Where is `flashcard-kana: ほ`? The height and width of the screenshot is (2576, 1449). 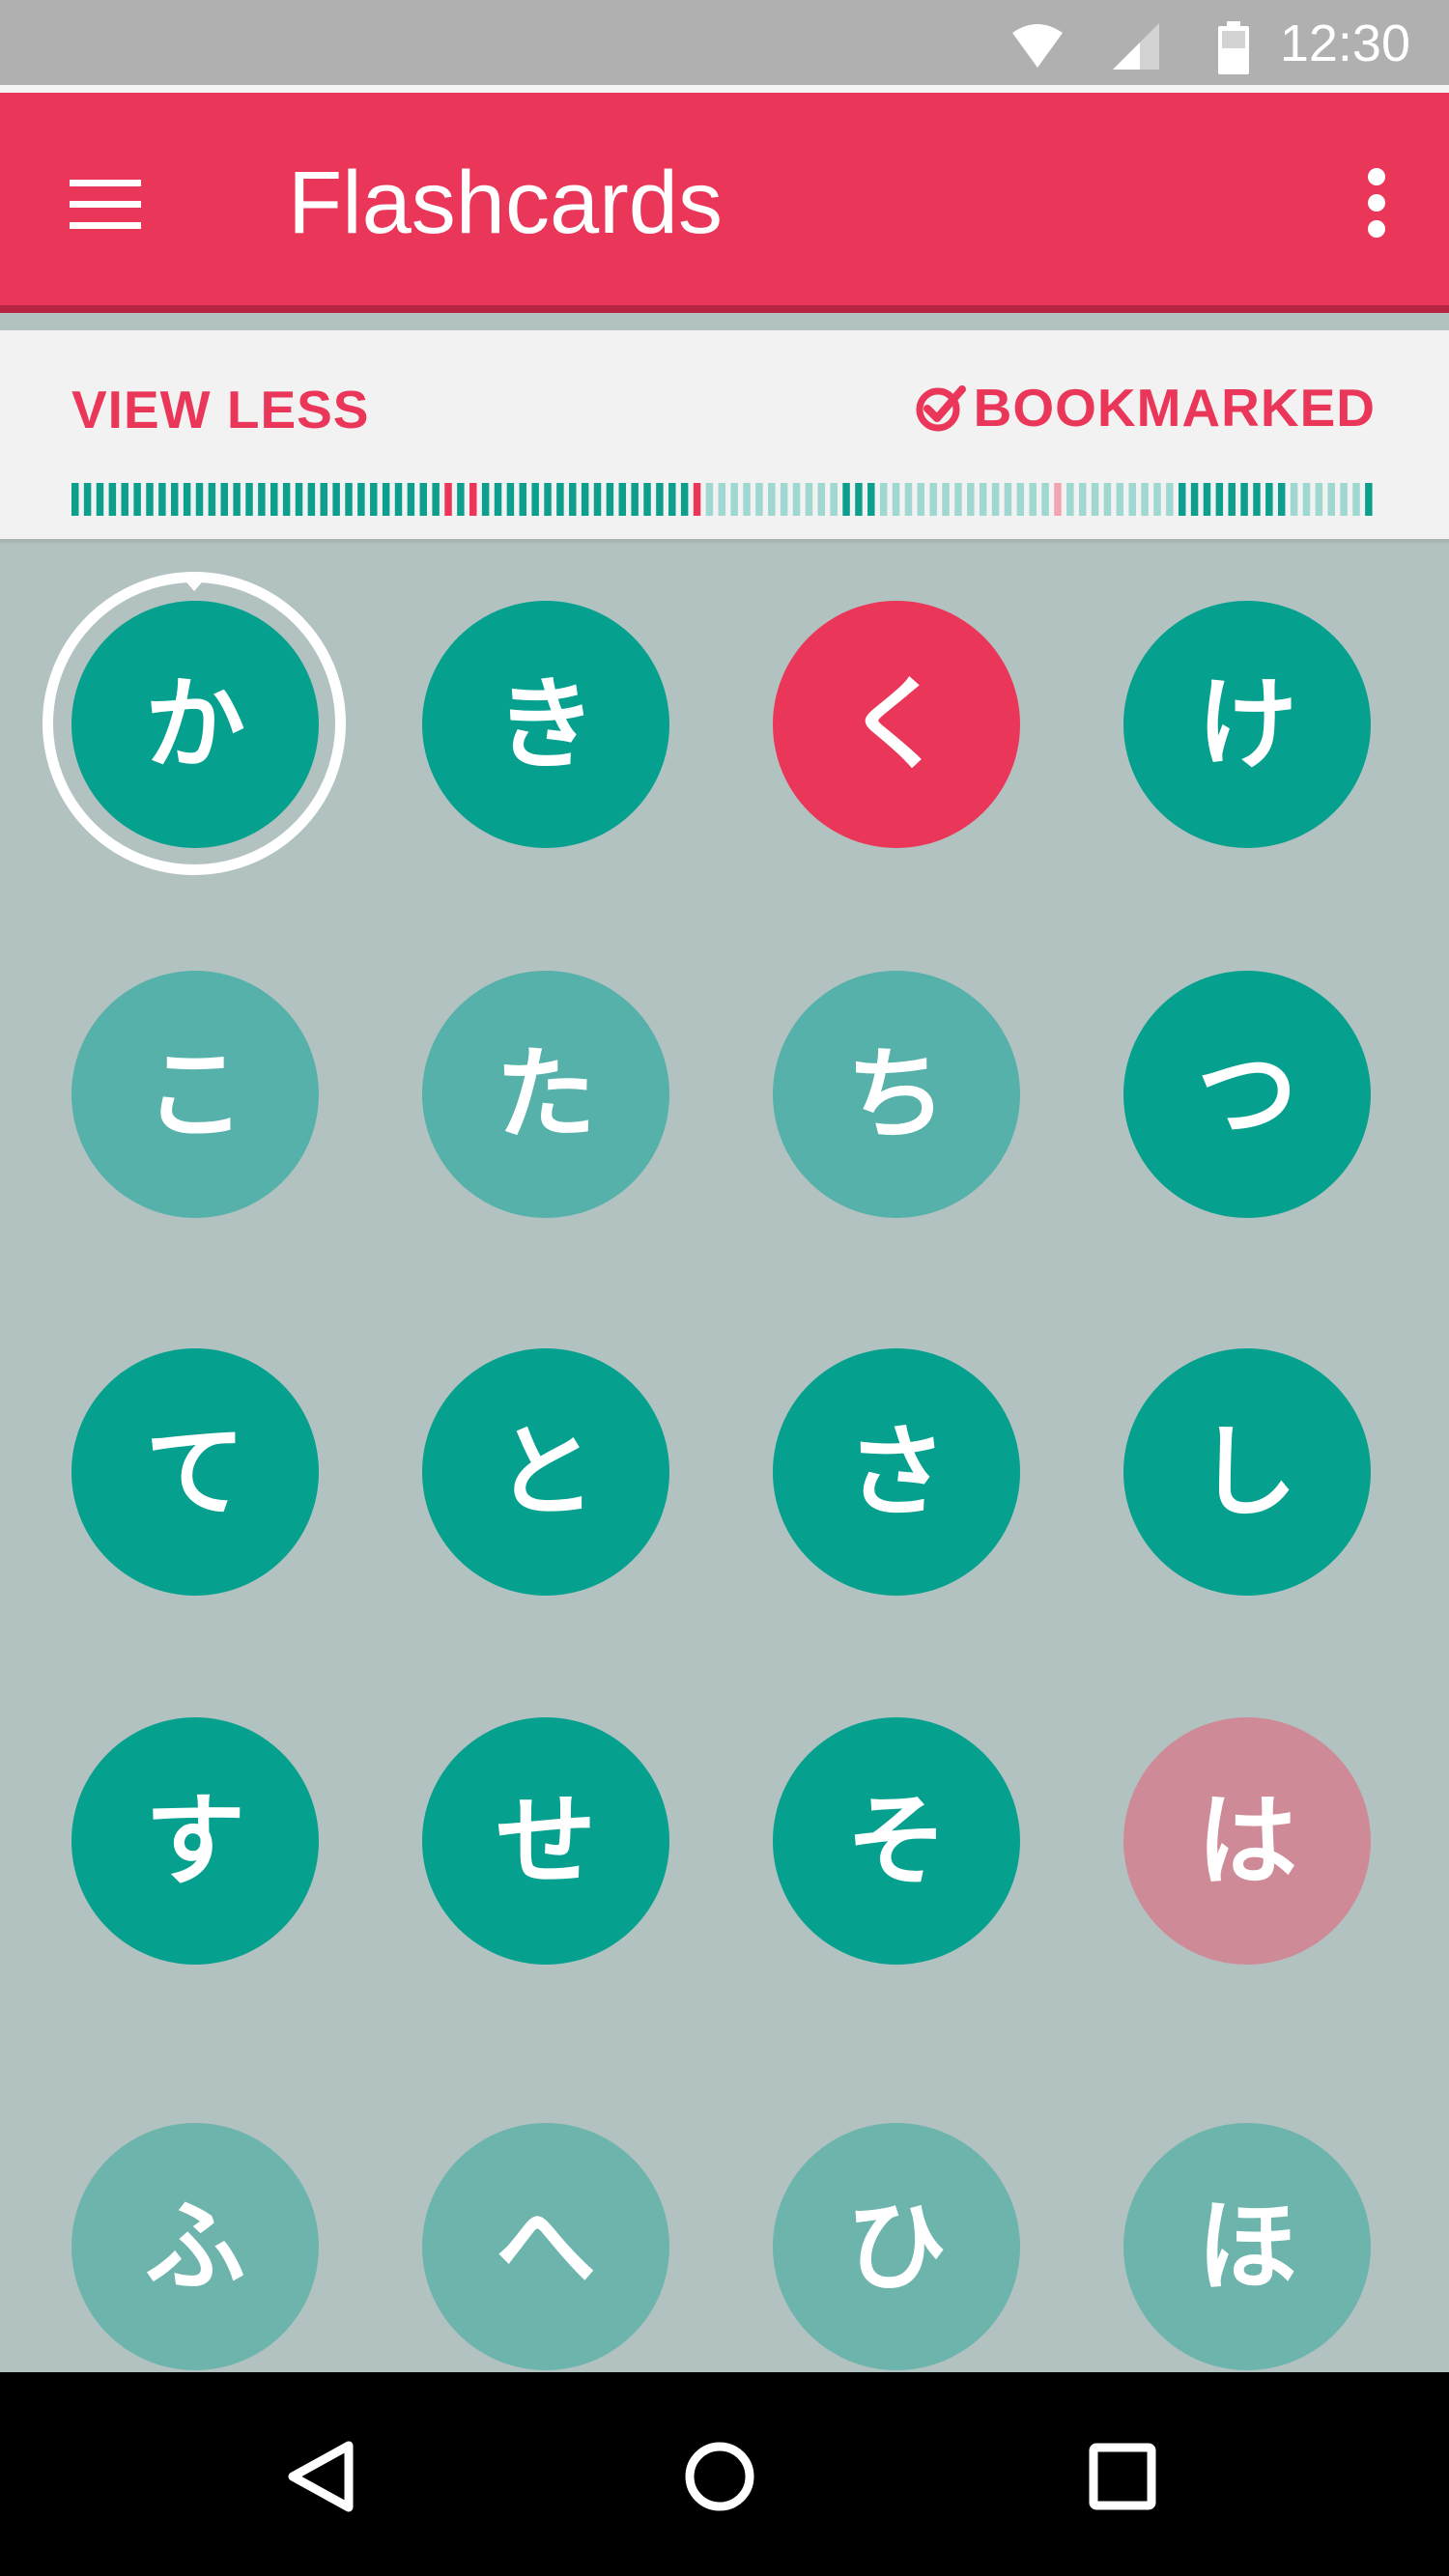 flashcard-kana: ほ is located at coordinates (1246, 2247).